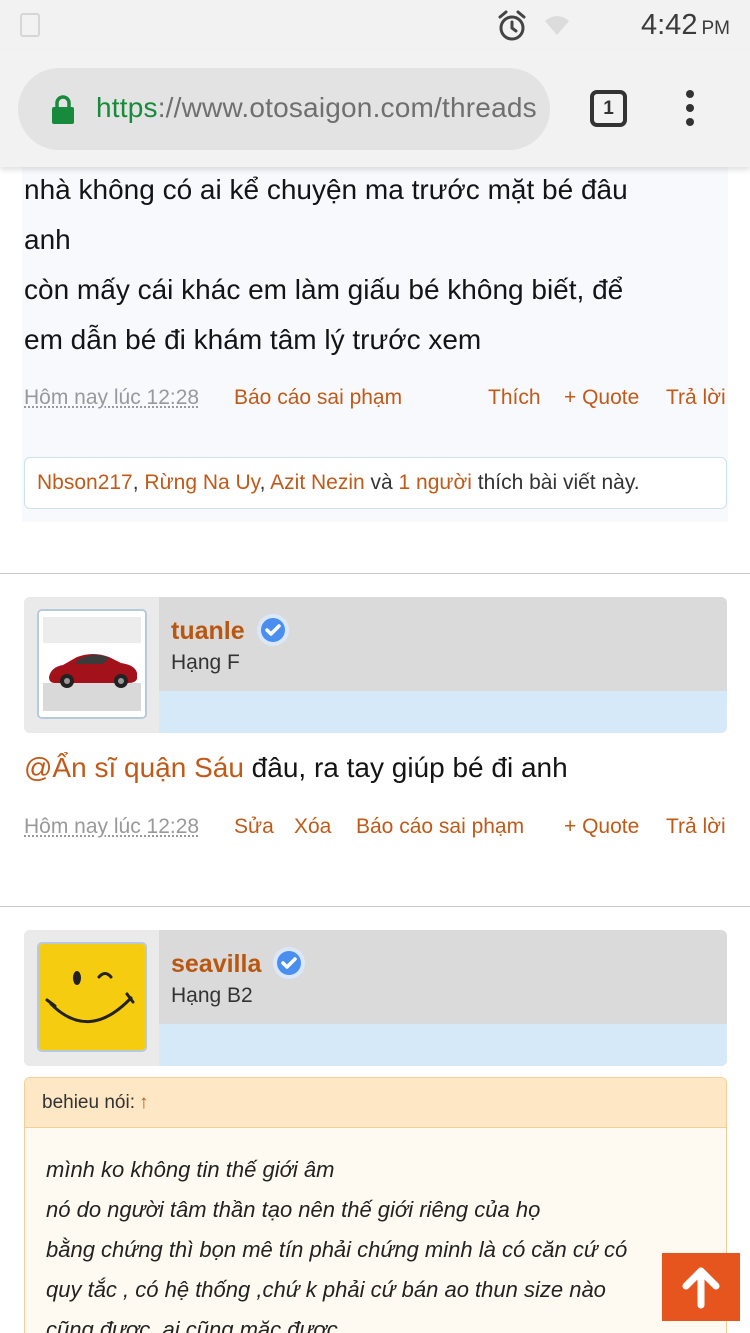 The image size is (750, 1333). Describe the element at coordinates (375, 25) in the screenshot. I see `status-bar: 4:42 PM` at that location.